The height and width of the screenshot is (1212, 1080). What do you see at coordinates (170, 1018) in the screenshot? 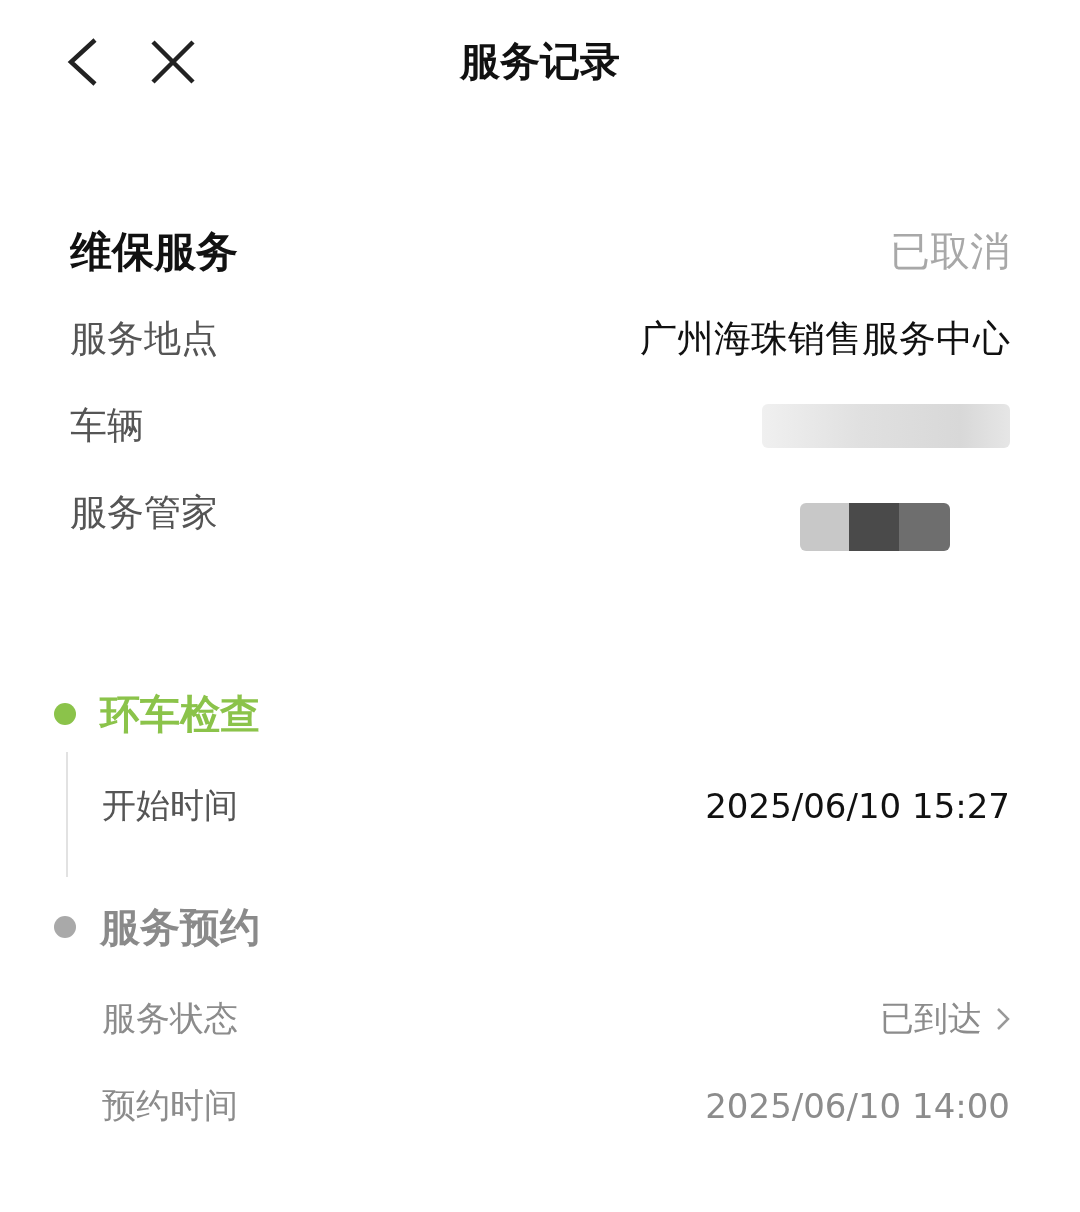
I see `row-label: 服务状态` at bounding box center [170, 1018].